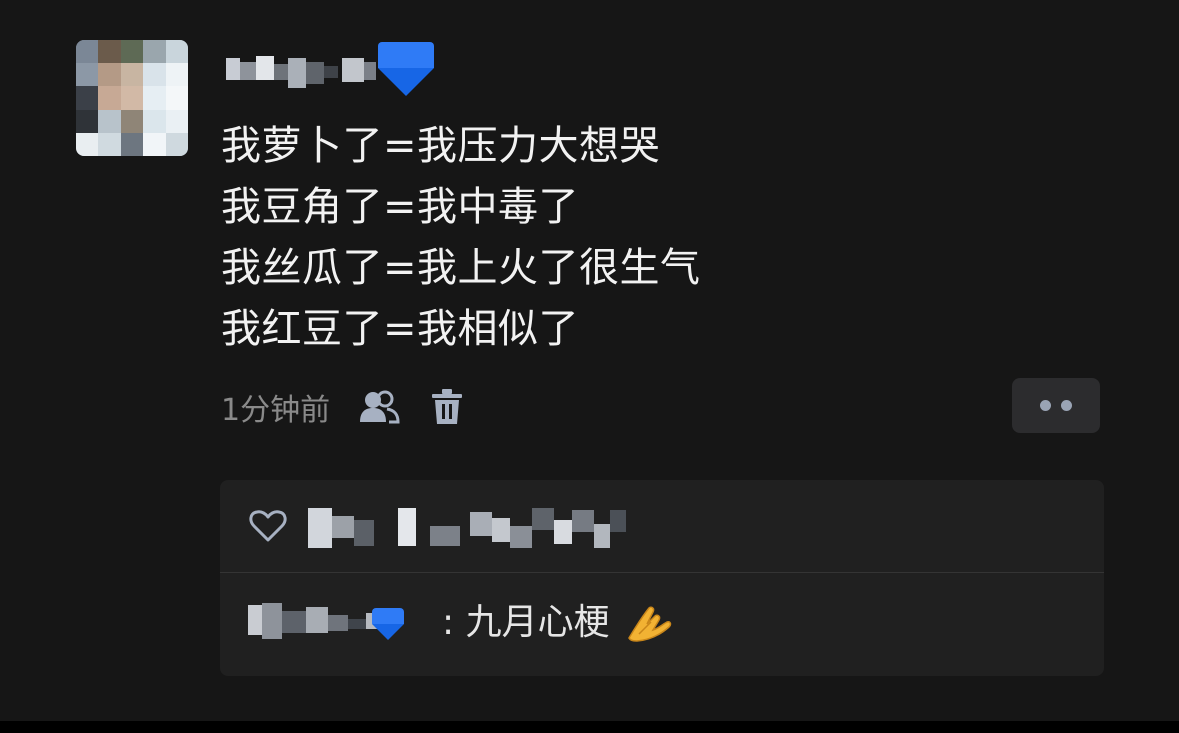 Image resolution: width=1179 pixels, height=733 pixels. I want to click on likes-row, so click(662, 526).